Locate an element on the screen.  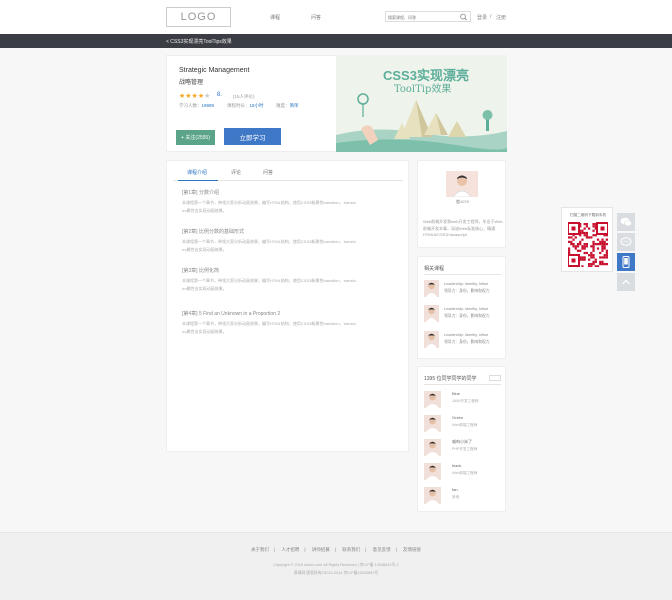
classmate-item: fan 其他 is located at coordinates (464, 495).